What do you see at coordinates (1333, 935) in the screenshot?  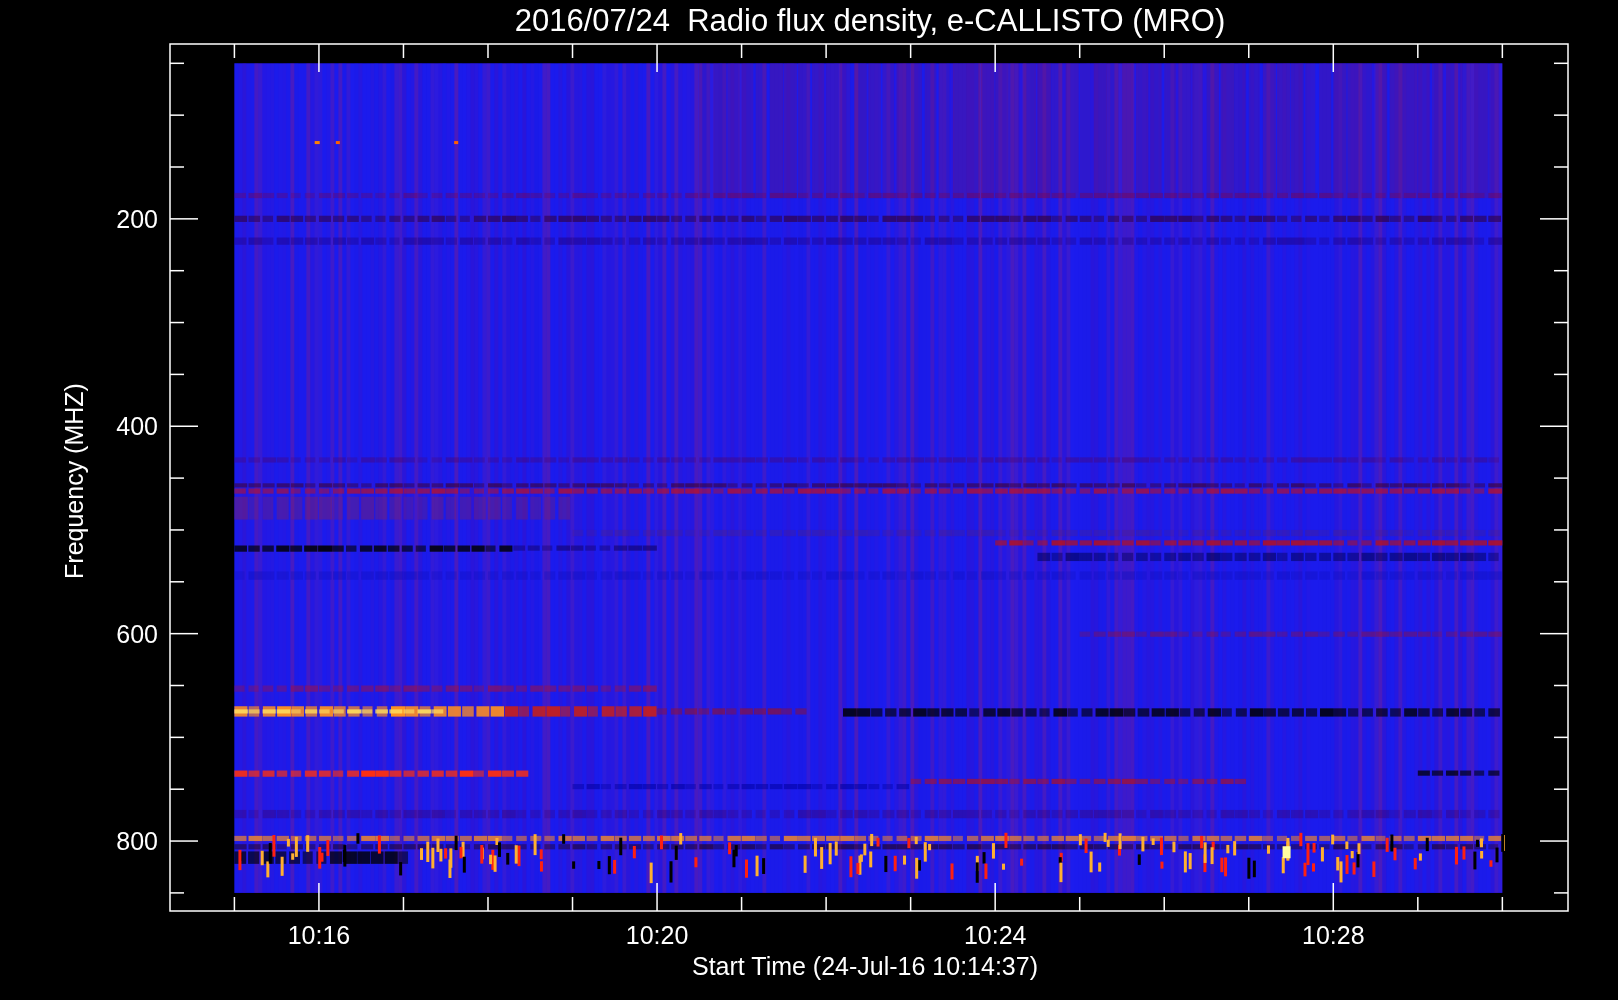 I see `x-tick-label: 10:28` at bounding box center [1333, 935].